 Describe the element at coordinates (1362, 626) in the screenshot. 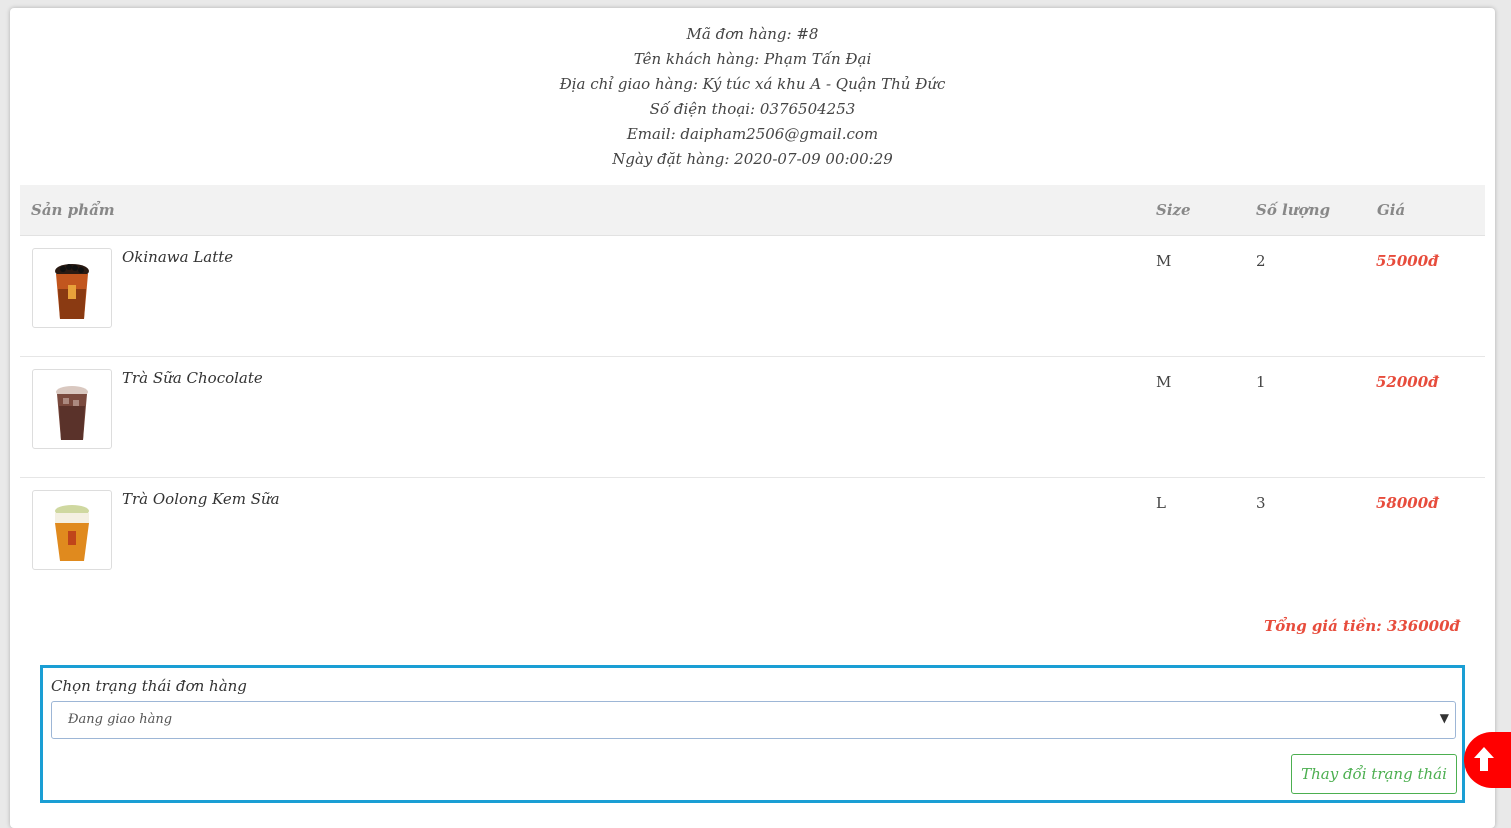

I see `order-total: Tổng giá tiền: 336000đ` at that location.